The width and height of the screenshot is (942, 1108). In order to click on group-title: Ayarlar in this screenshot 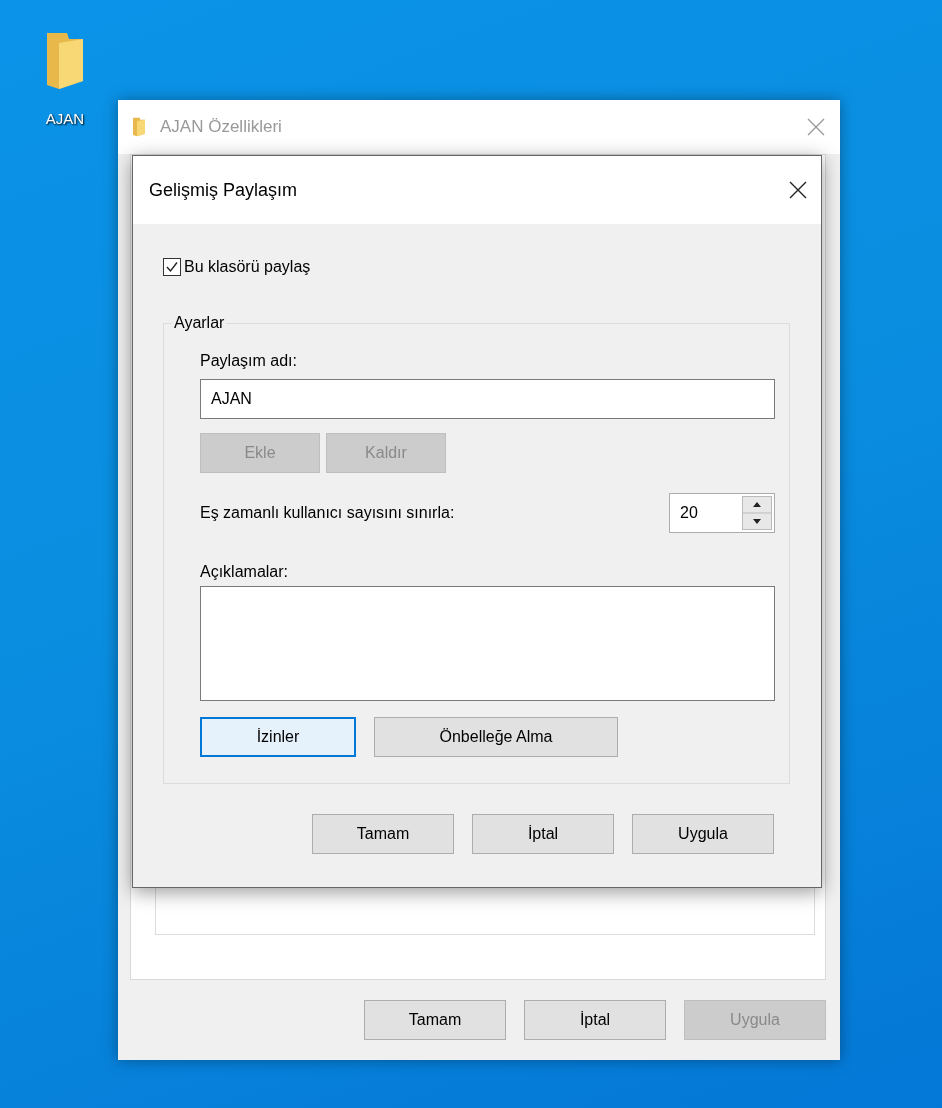, I will do `click(199, 323)`.